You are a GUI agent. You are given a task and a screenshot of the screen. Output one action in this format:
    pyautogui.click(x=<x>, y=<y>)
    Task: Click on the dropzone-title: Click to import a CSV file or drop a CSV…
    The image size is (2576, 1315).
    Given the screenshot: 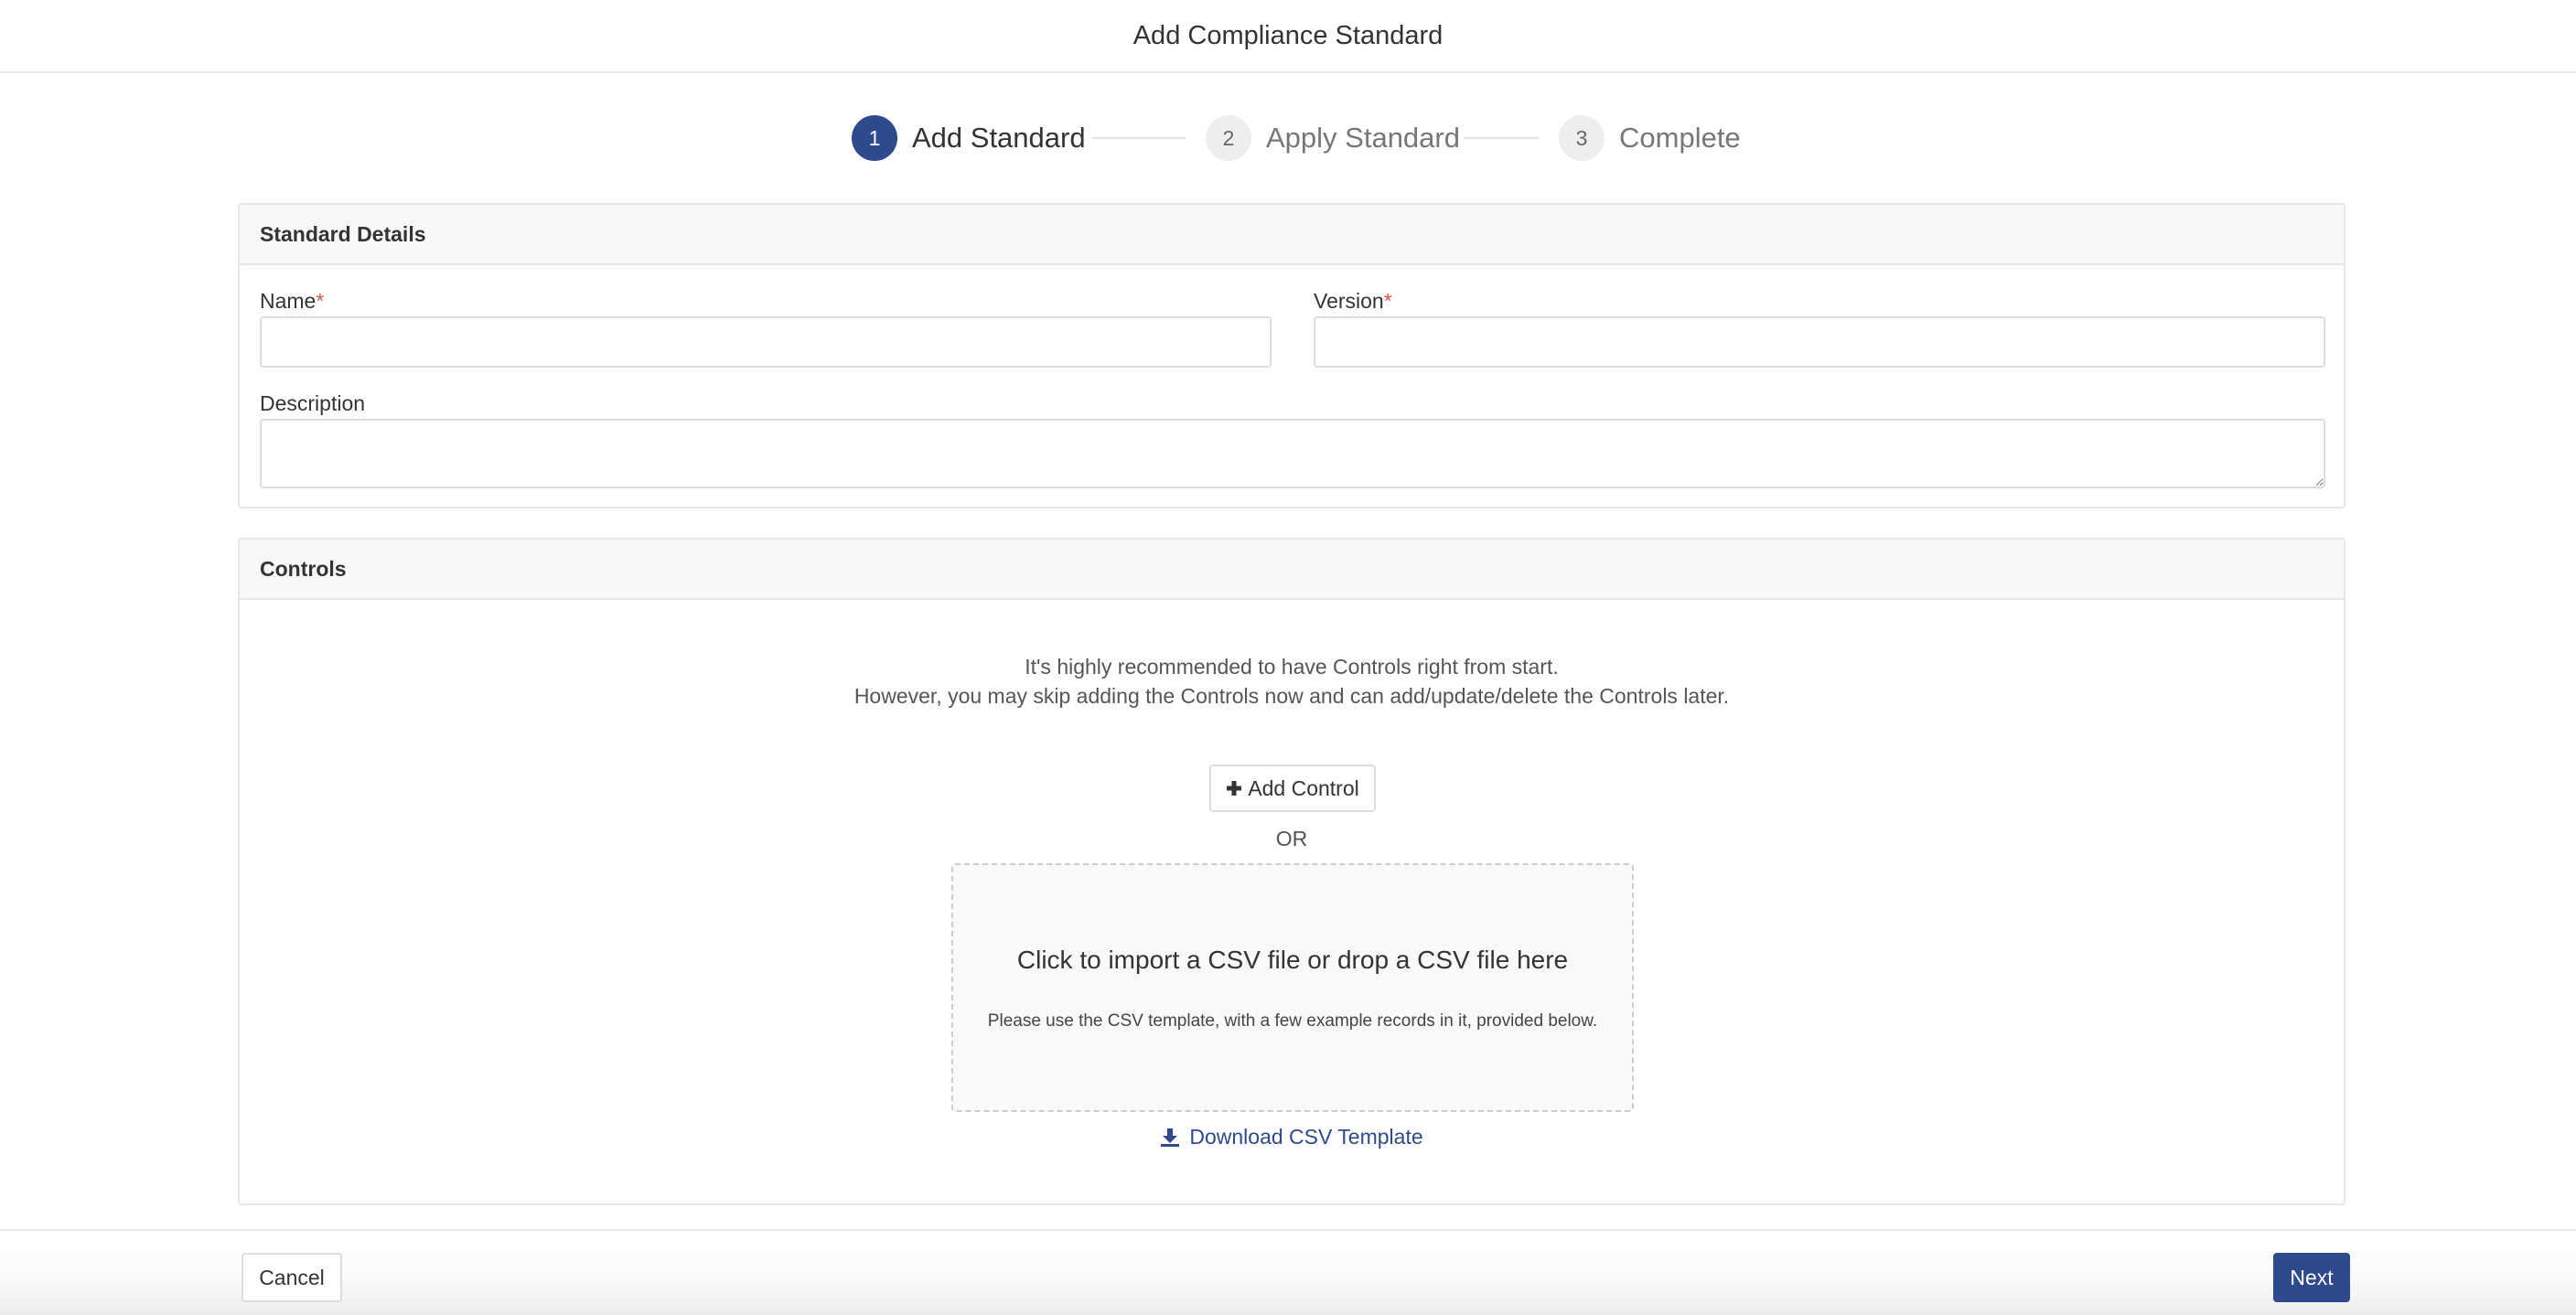 What is the action you would take?
    pyautogui.click(x=1292, y=960)
    